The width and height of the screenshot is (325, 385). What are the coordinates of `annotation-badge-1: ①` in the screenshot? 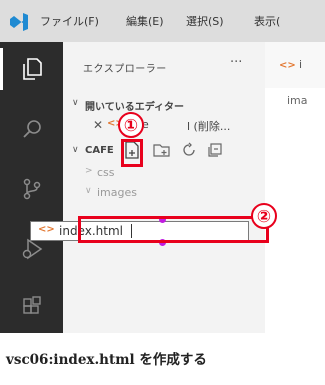 It's located at (131, 125).